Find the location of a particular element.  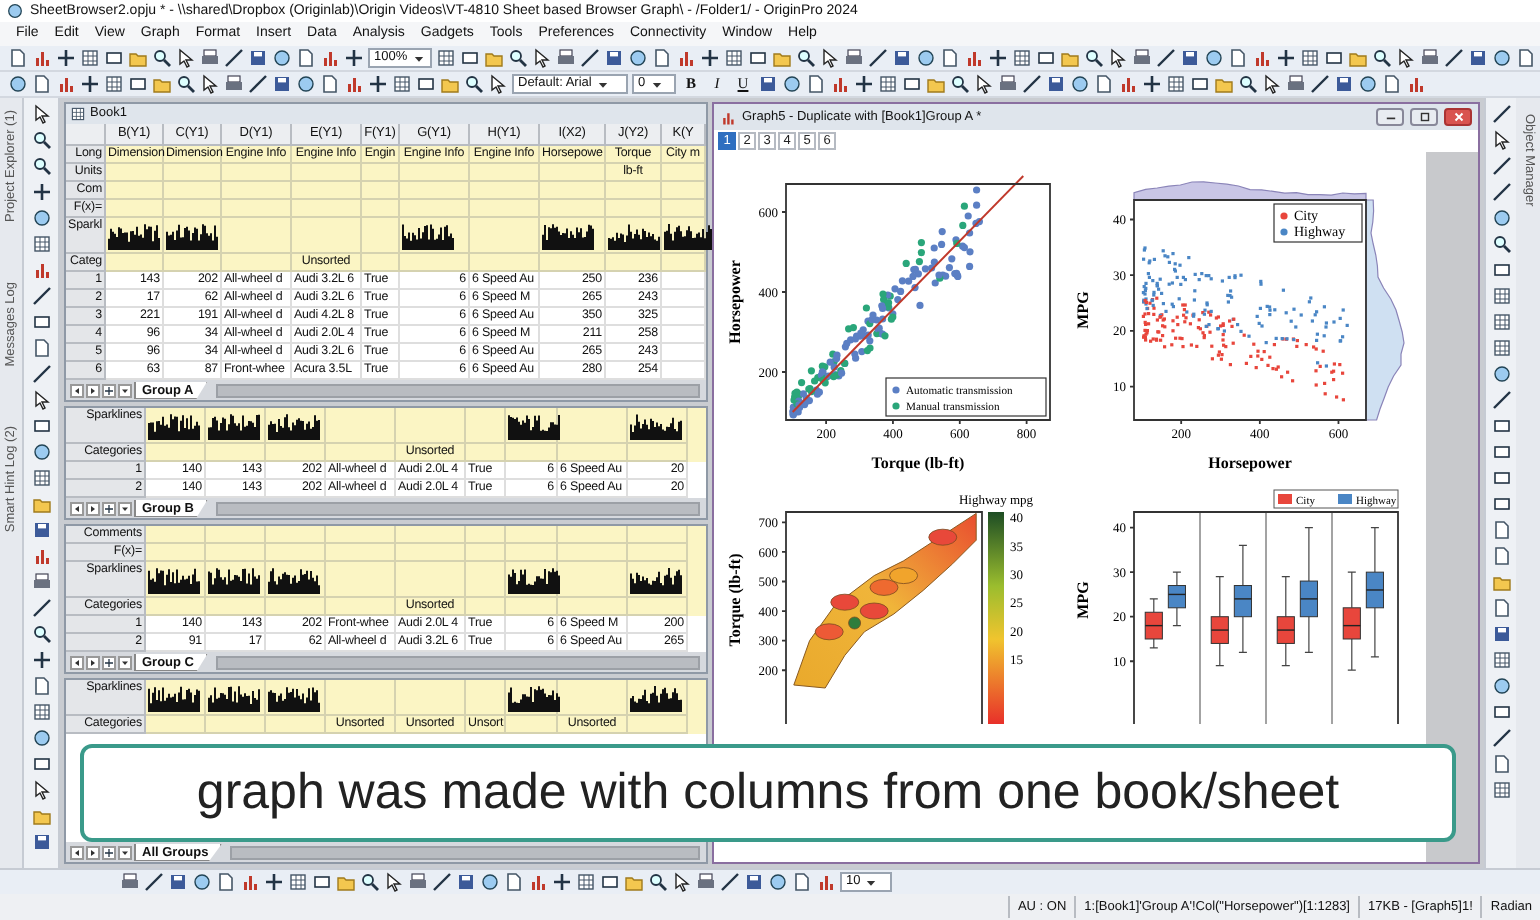

square-icon is located at coordinates (1424, 117).